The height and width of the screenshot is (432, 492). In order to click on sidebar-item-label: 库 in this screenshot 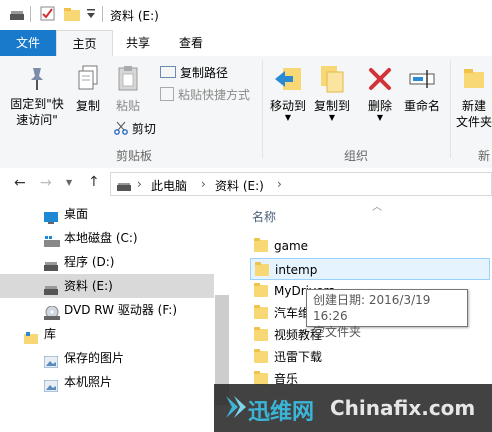, I will do `click(50, 334)`.